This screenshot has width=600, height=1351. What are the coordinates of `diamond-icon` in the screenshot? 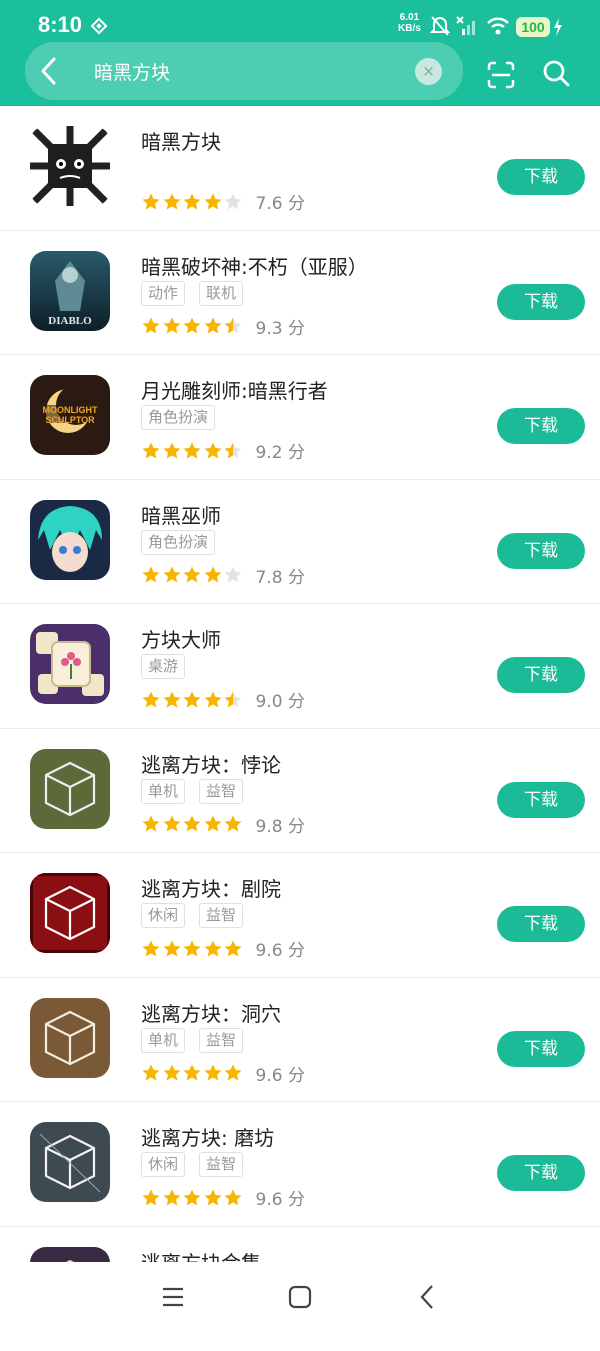 It's located at (99, 26).